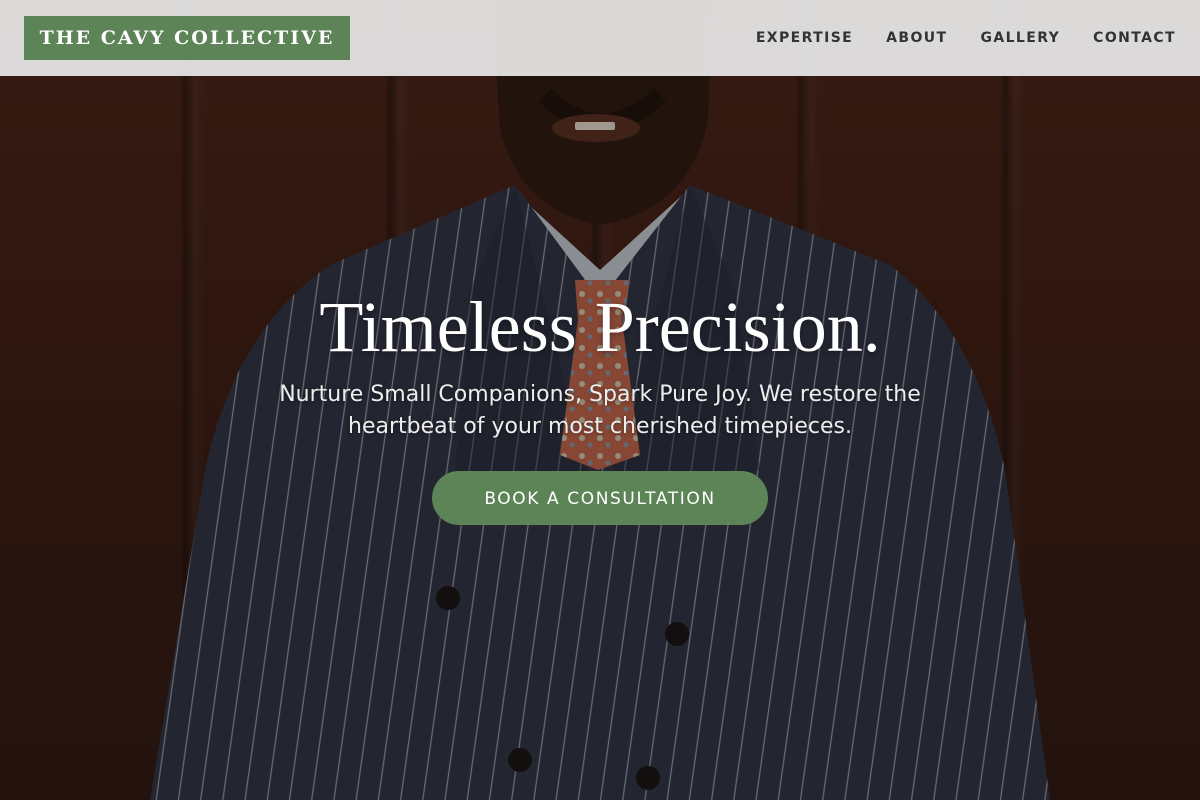  I want to click on main-nav: EXPERTISE ABOUT GALLERY CONTACT, so click(966, 38).